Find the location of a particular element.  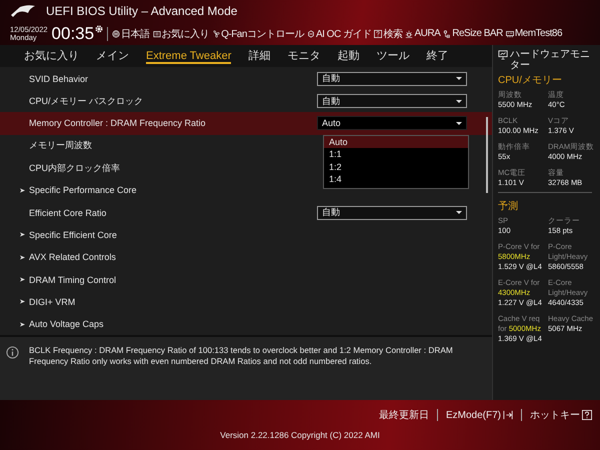

menu-tab: Extreme Tweaker is located at coordinates (189, 56).